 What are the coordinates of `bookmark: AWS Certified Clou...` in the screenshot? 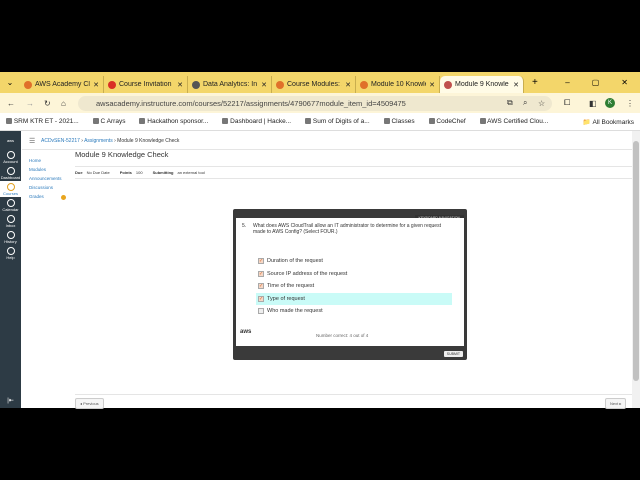 It's located at (513, 121).